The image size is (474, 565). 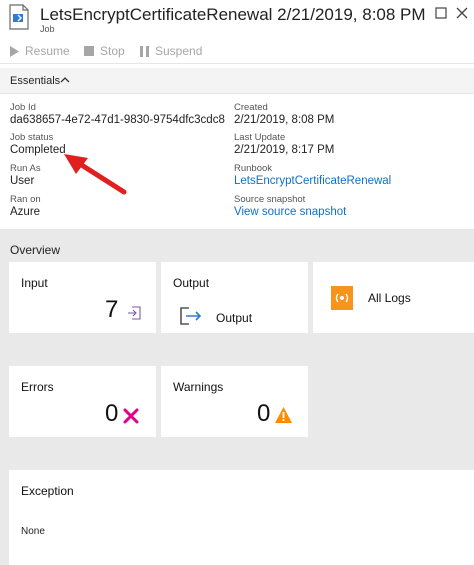 I want to click on errors-tile: Errors 0, so click(x=82, y=401).